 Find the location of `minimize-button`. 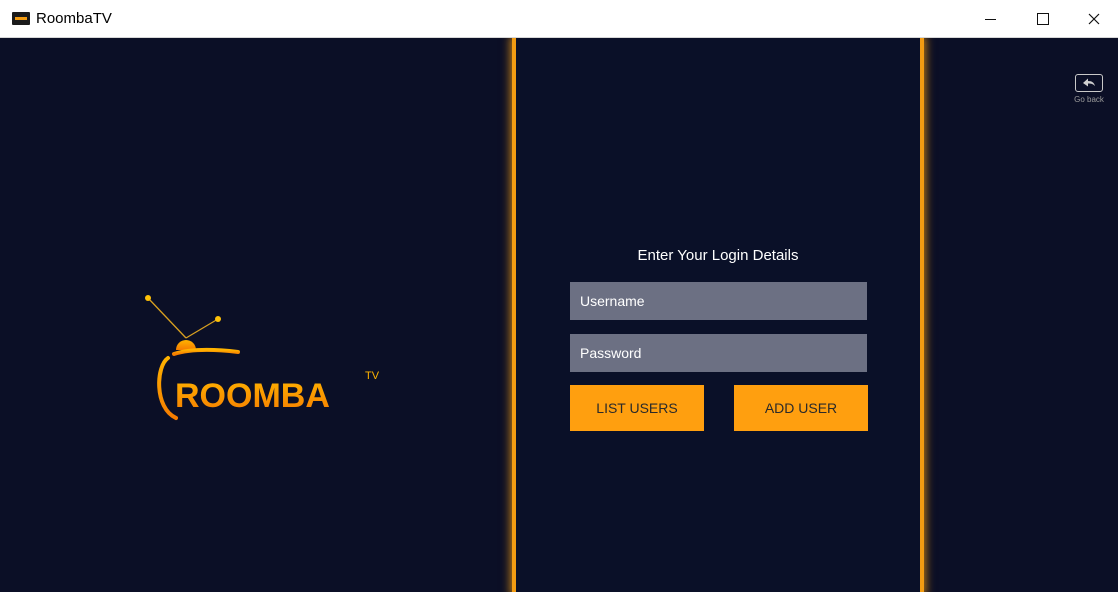

minimize-button is located at coordinates (990, 19).